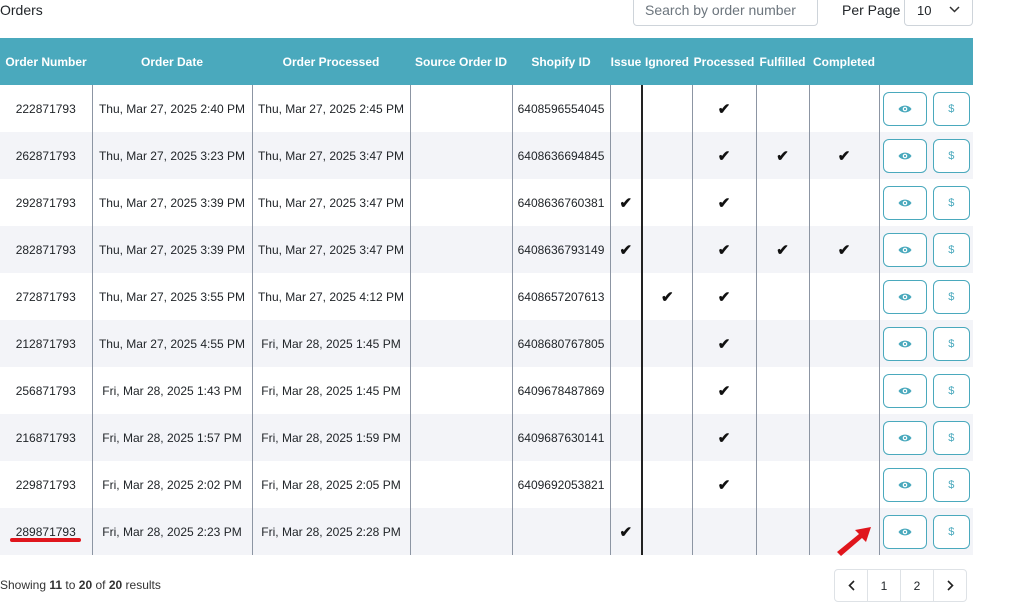 Image resolution: width=1035 pixels, height=608 pixels. I want to click on header-order-date: Order Date, so click(172, 61).